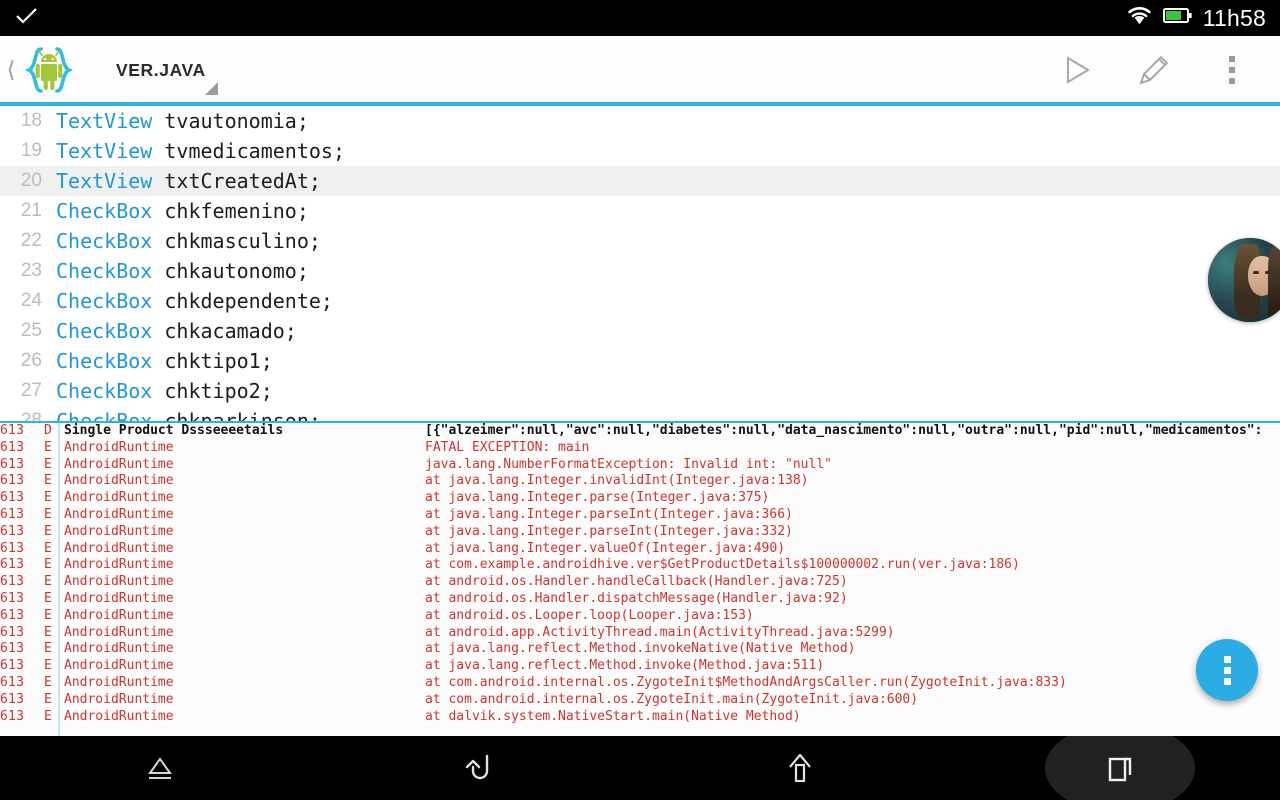  I want to click on nav-back-icon, so click(480, 768).